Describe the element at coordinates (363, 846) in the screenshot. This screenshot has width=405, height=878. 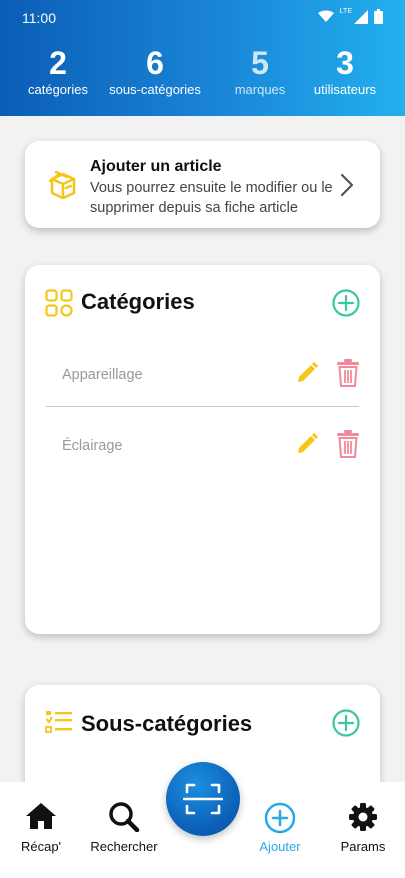
I see `nav-label: Params` at that location.